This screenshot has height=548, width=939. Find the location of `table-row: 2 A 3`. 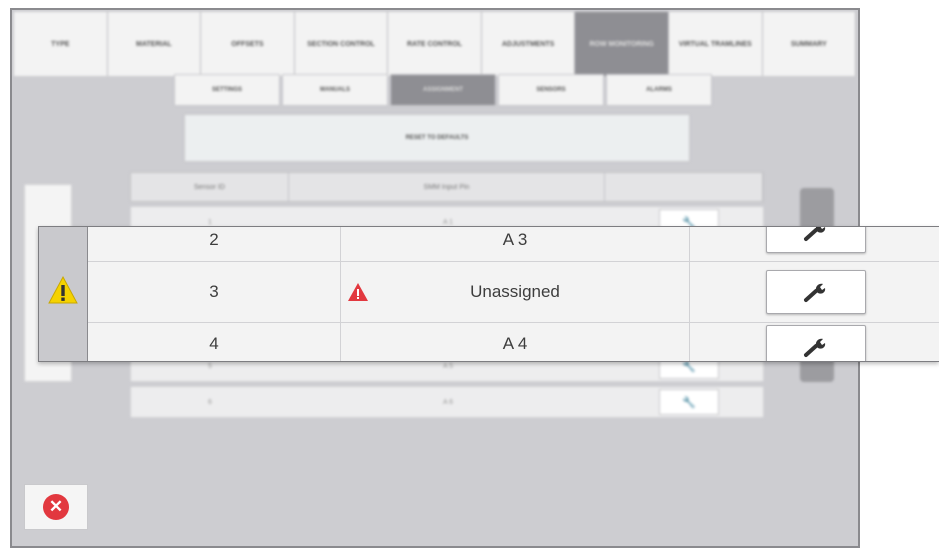

table-row: 2 A 3 is located at coordinates (513, 244).